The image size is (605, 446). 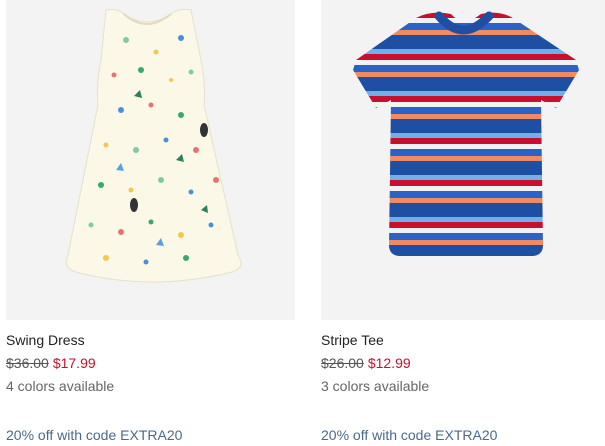 I want to click on sale-price: $17.99, so click(x=74, y=363).